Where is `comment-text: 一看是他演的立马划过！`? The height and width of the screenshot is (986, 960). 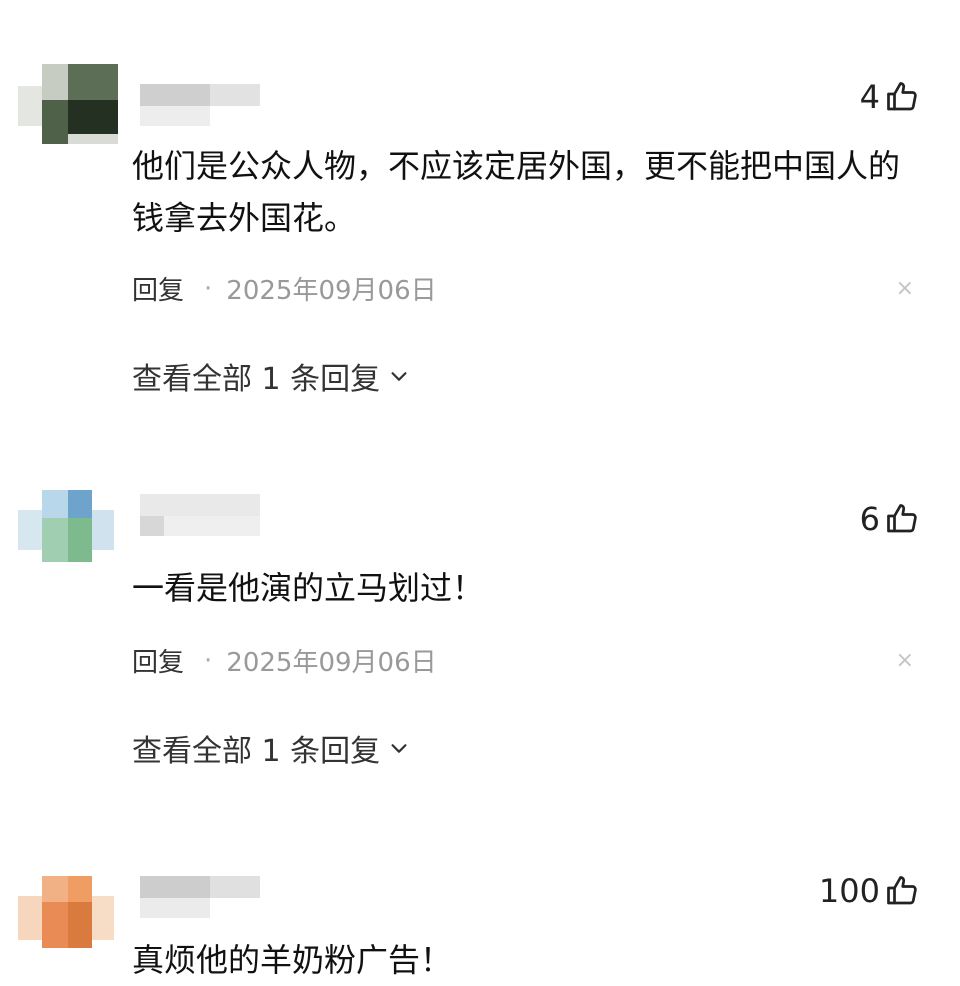
comment-text: 一看是他演的立马划过！ is located at coordinates (308, 588).